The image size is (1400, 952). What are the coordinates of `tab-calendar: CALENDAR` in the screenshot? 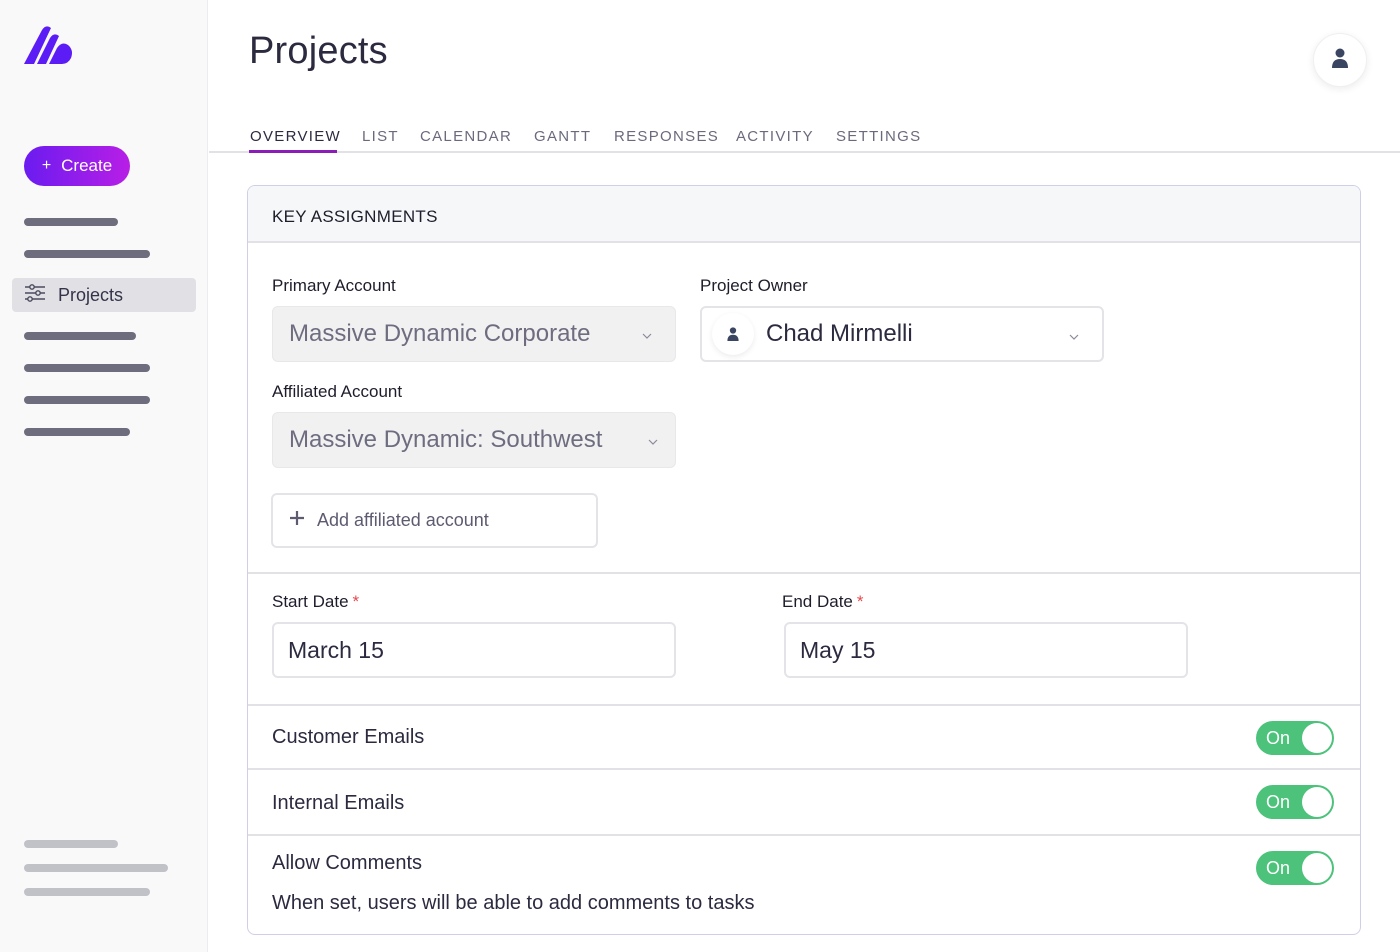 It's located at (466, 136).